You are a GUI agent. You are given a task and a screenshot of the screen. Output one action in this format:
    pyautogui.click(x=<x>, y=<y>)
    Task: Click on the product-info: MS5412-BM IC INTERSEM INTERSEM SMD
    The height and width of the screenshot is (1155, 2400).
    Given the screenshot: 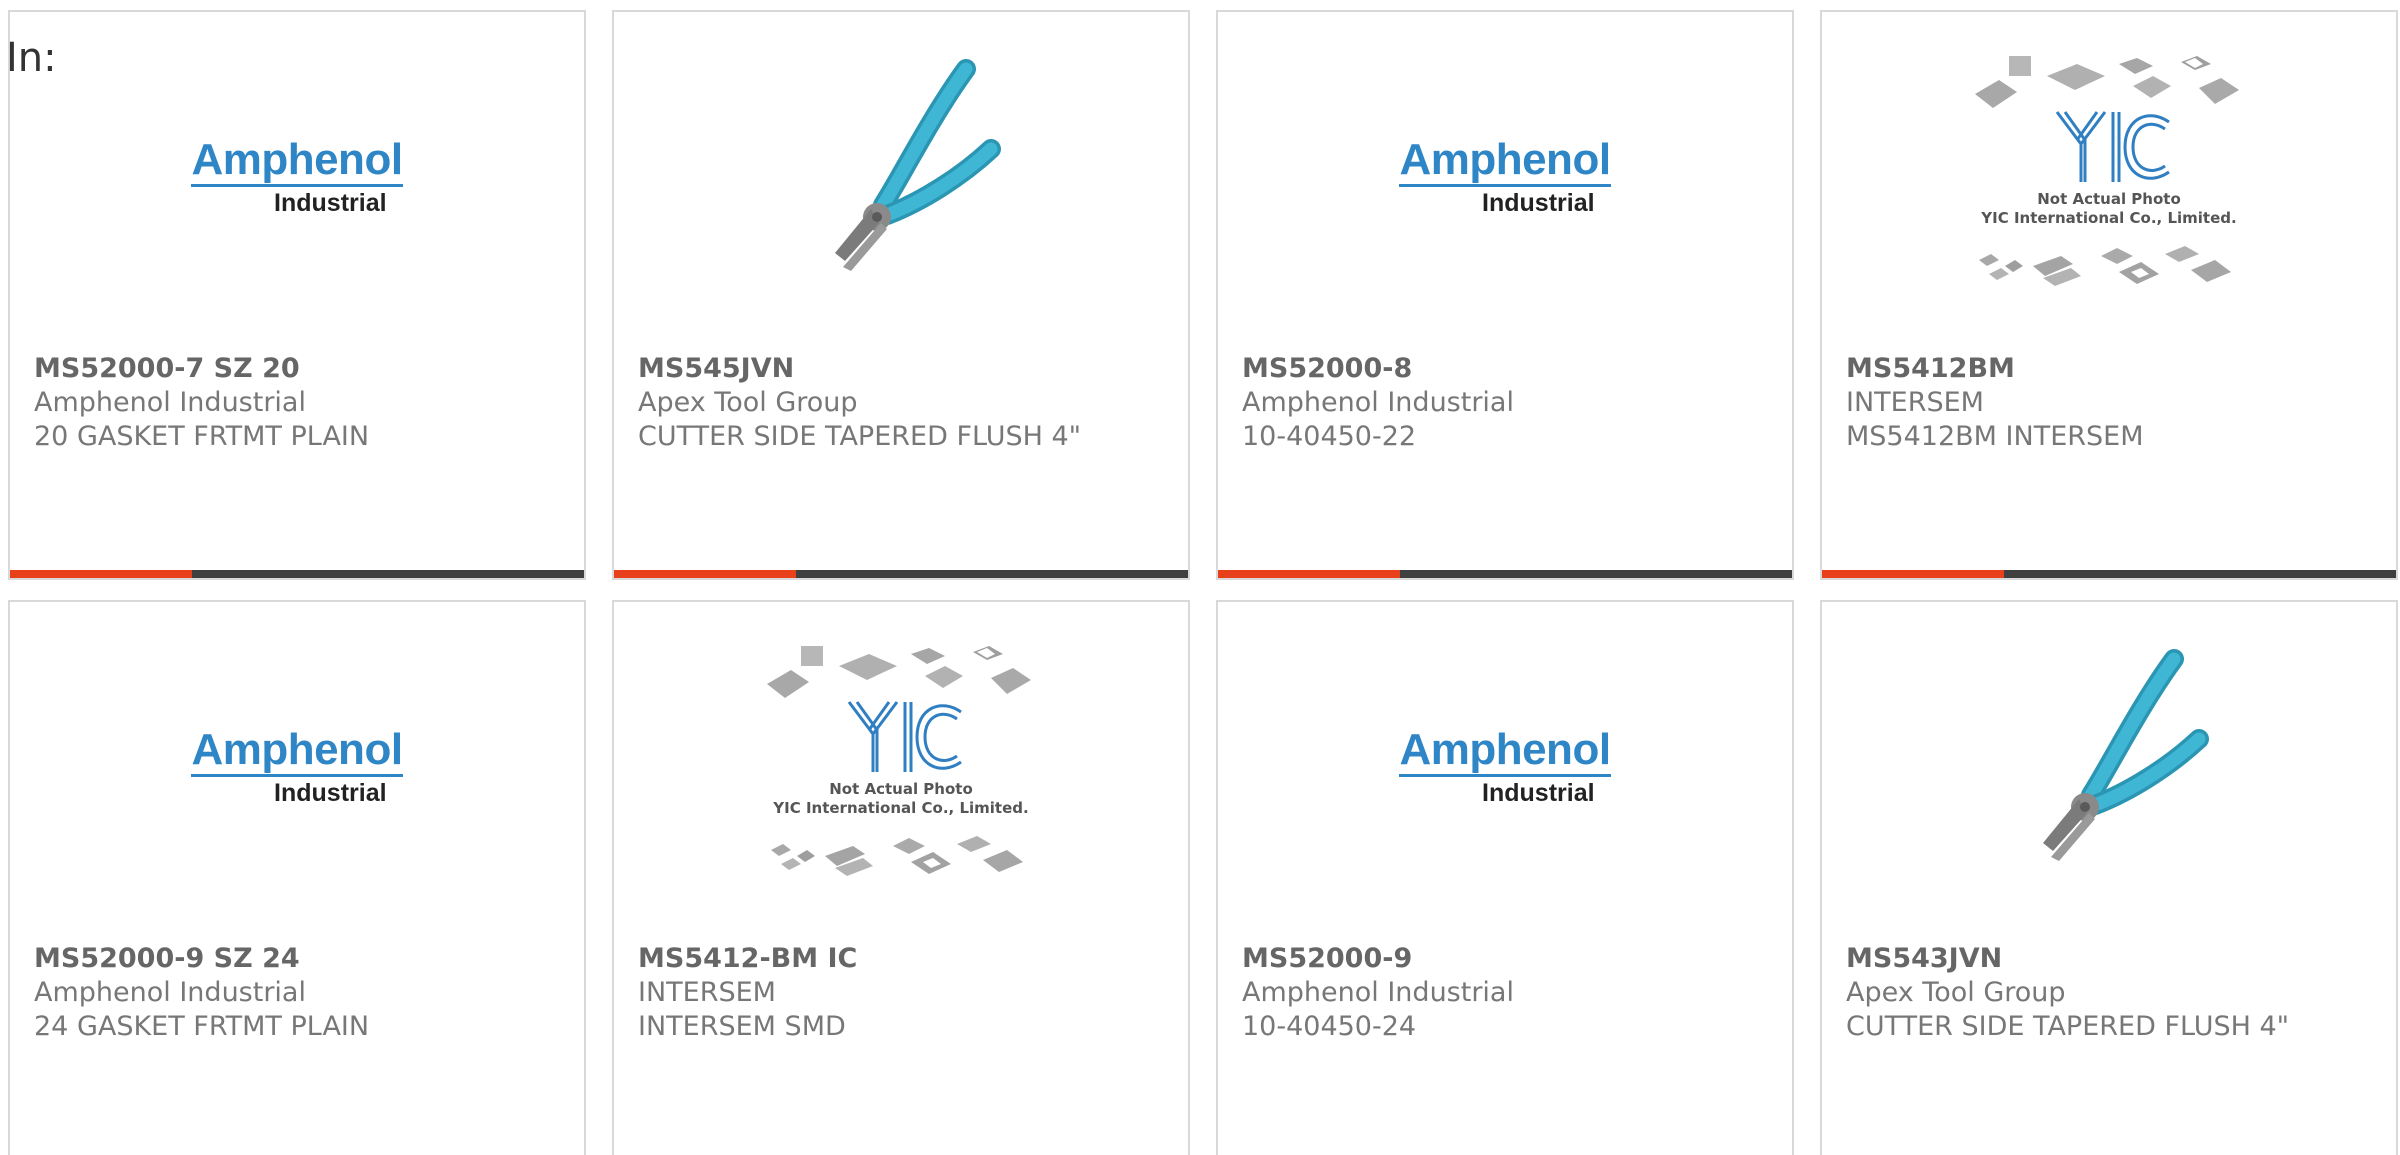 What is the action you would take?
    pyautogui.click(x=905, y=993)
    